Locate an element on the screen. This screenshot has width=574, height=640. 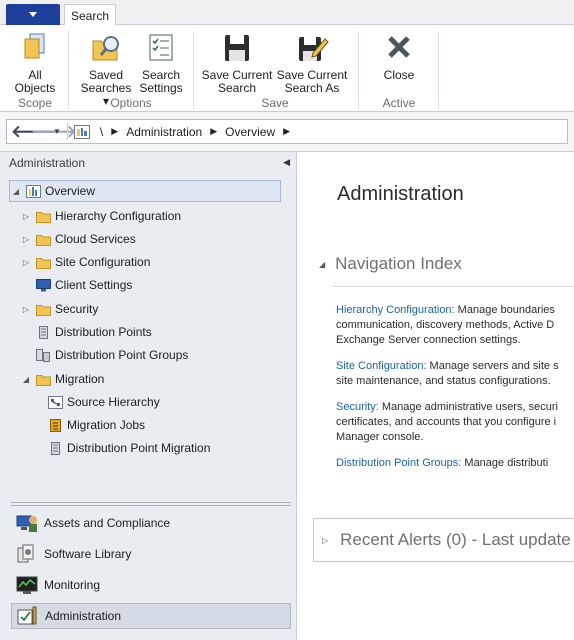
administration-icon is located at coordinates (28, 616).